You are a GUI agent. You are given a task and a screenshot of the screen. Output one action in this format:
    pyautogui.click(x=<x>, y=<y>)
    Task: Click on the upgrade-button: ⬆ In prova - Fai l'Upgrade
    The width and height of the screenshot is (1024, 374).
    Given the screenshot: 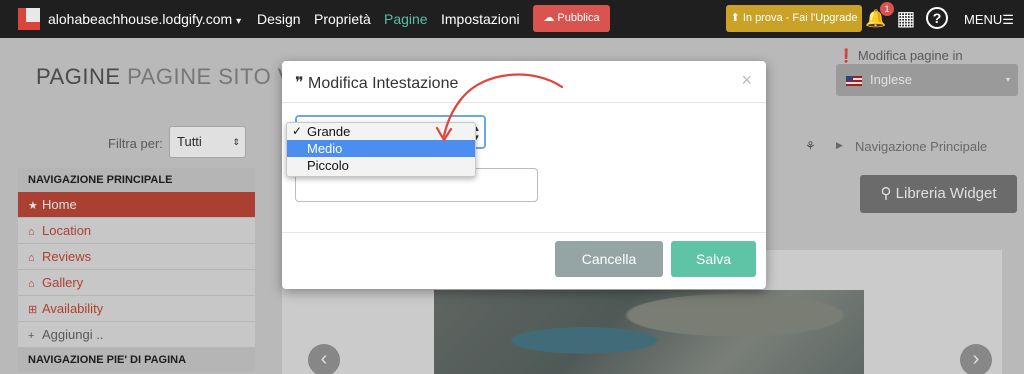 What is the action you would take?
    pyautogui.click(x=794, y=18)
    